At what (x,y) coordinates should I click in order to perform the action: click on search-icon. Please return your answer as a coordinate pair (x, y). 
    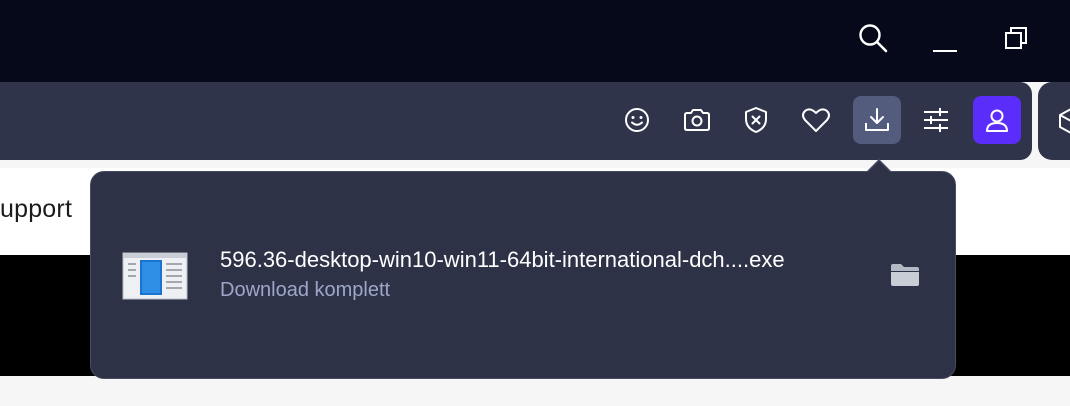
    Looking at the image, I should click on (873, 38).